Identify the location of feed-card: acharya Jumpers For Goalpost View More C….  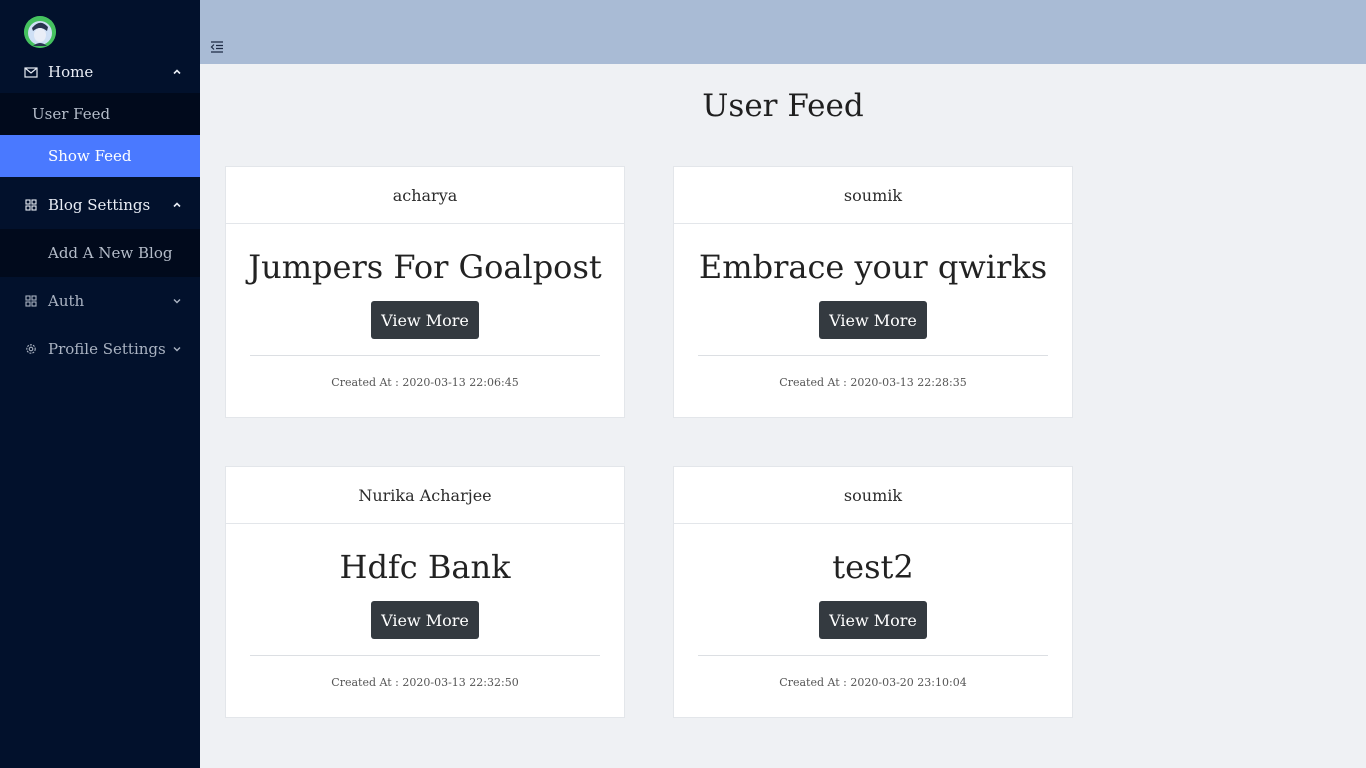
(425, 292).